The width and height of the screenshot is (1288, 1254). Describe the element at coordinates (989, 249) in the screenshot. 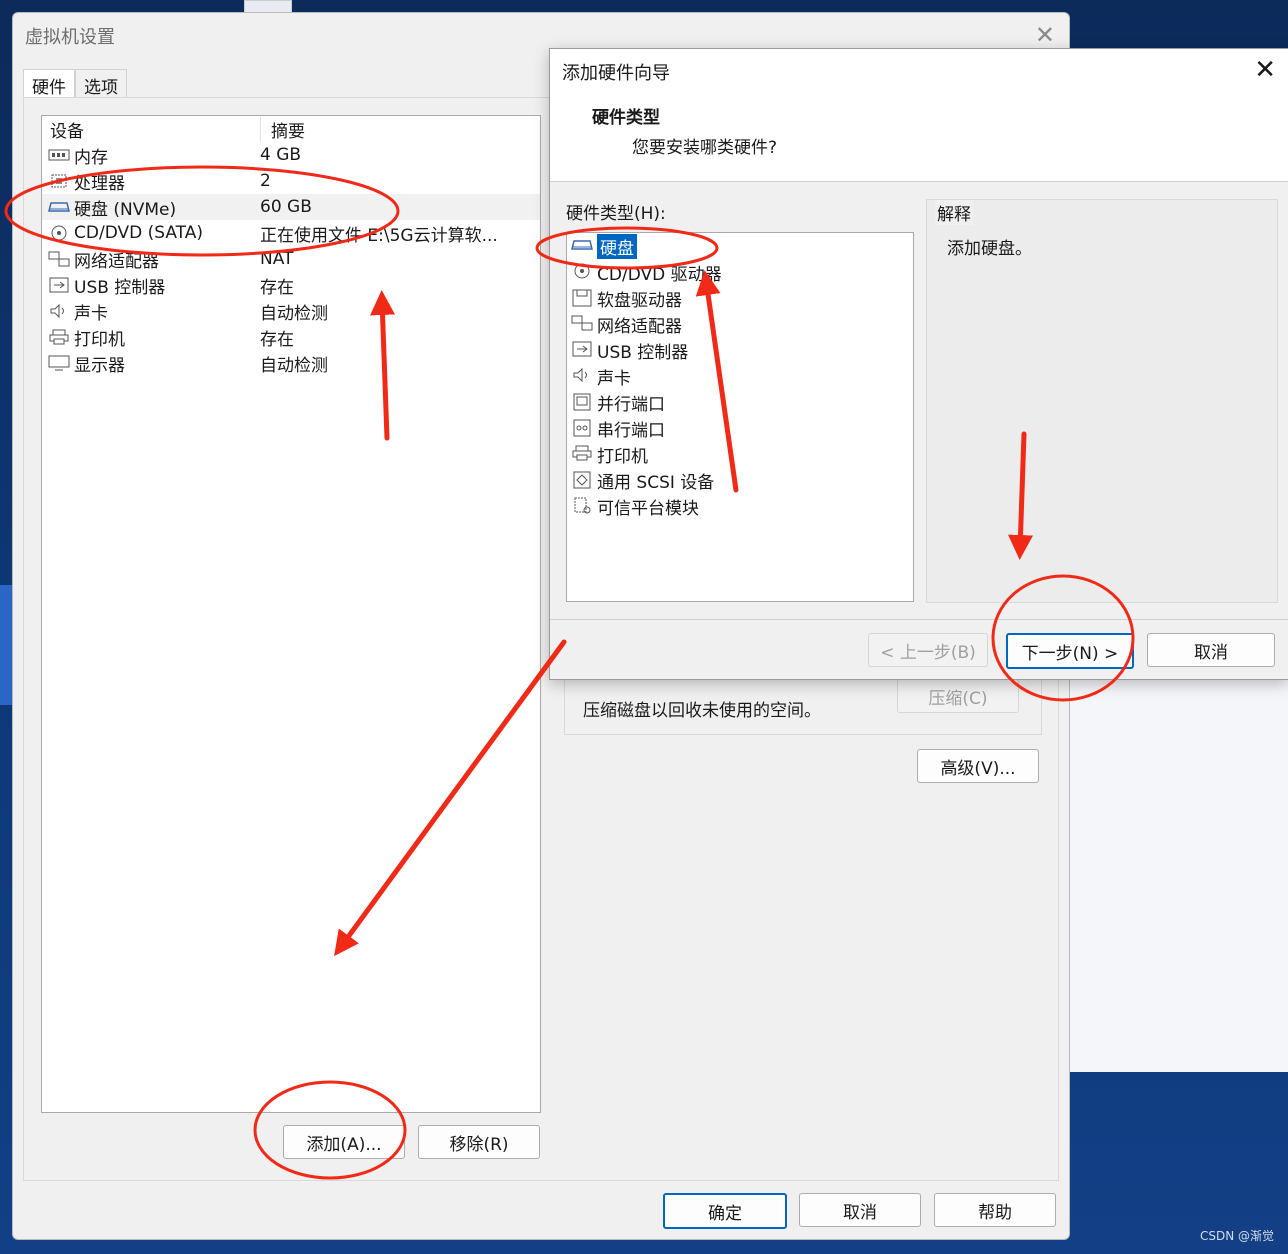

I see `explanation-text: 添加硬盘。` at that location.